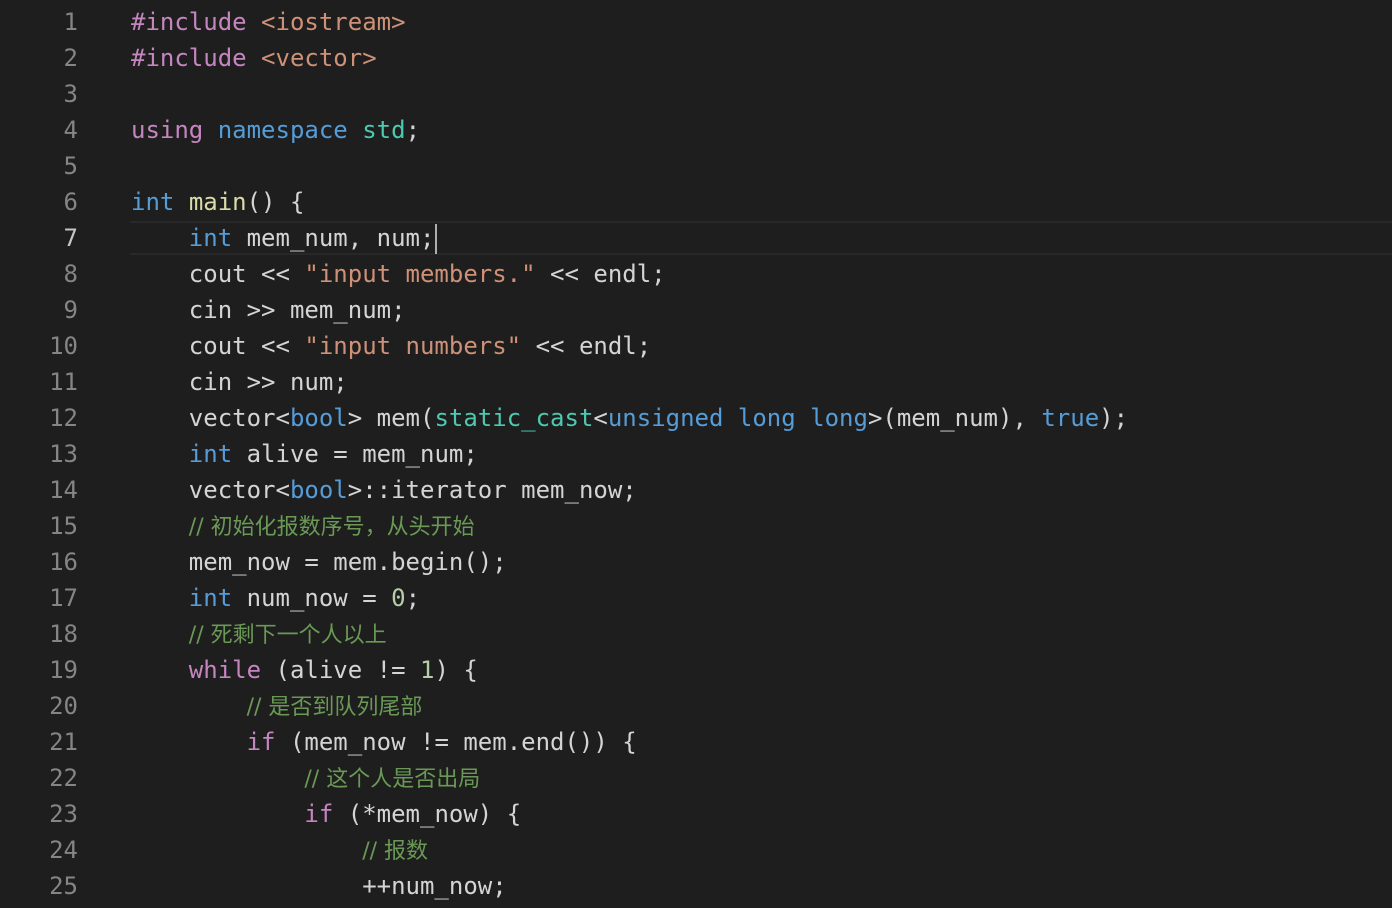 The height and width of the screenshot is (908, 1392). What do you see at coordinates (239, 382) in the screenshot?
I see `code-text: cin >> num;` at bounding box center [239, 382].